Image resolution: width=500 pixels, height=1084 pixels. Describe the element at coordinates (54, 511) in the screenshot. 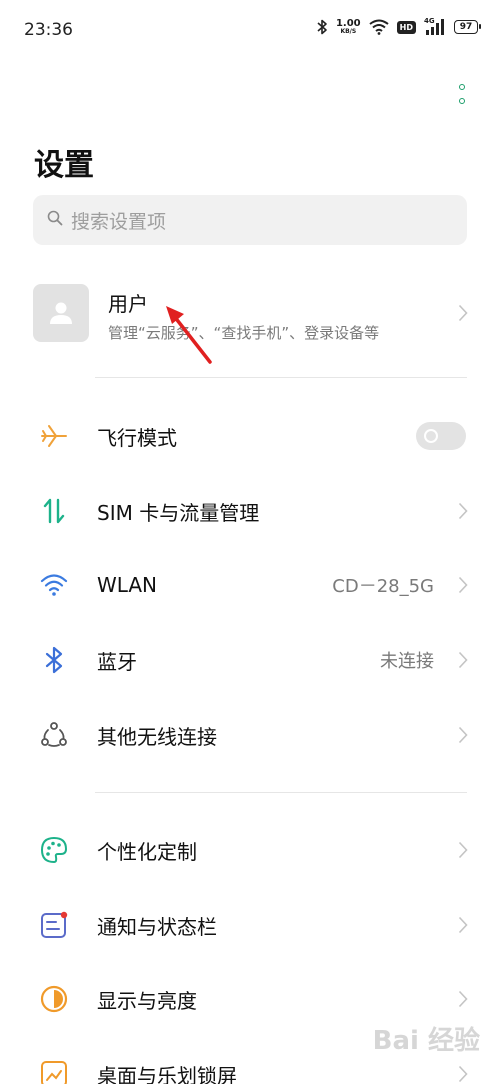

I see `sim-data-icon` at that location.